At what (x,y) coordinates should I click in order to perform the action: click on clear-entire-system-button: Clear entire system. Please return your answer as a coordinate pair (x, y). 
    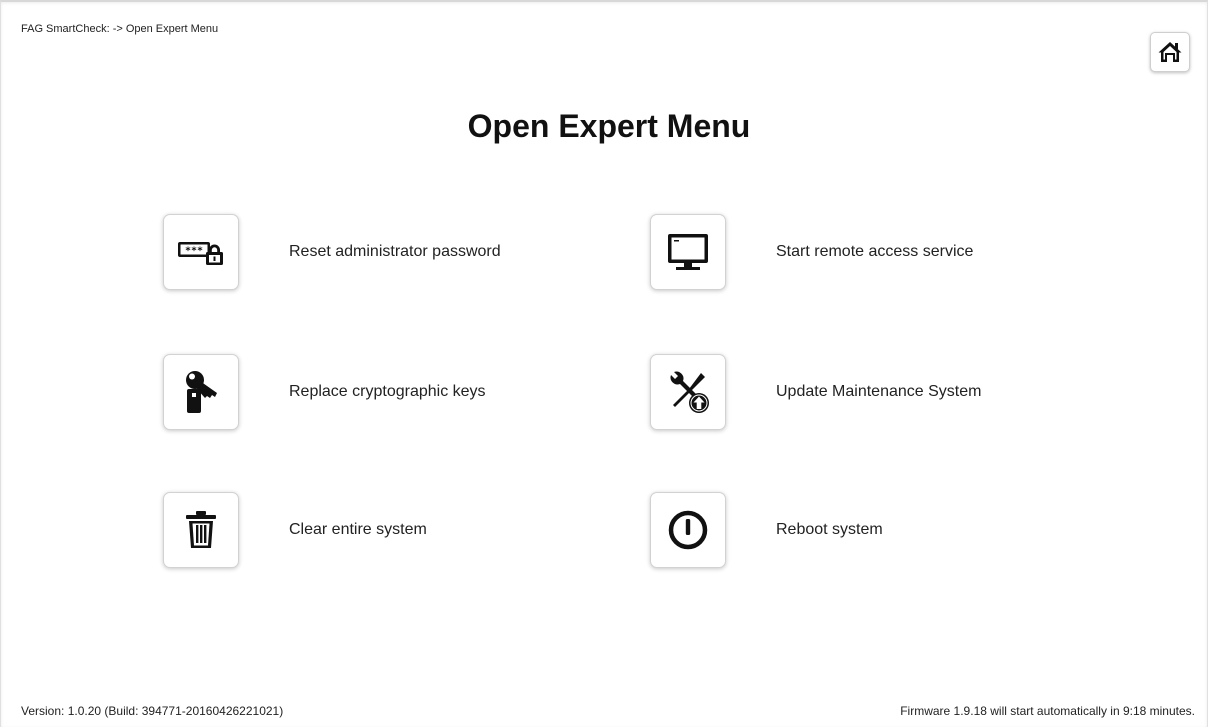
    Looking at the image, I should click on (295, 530).